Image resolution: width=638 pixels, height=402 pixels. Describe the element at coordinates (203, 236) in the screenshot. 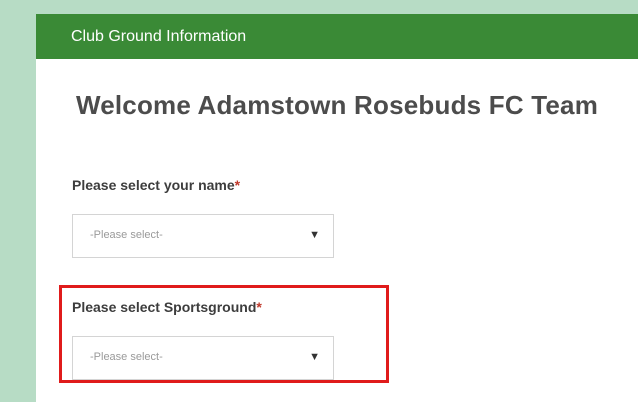

I see `name-select: -Please select- ▼` at that location.